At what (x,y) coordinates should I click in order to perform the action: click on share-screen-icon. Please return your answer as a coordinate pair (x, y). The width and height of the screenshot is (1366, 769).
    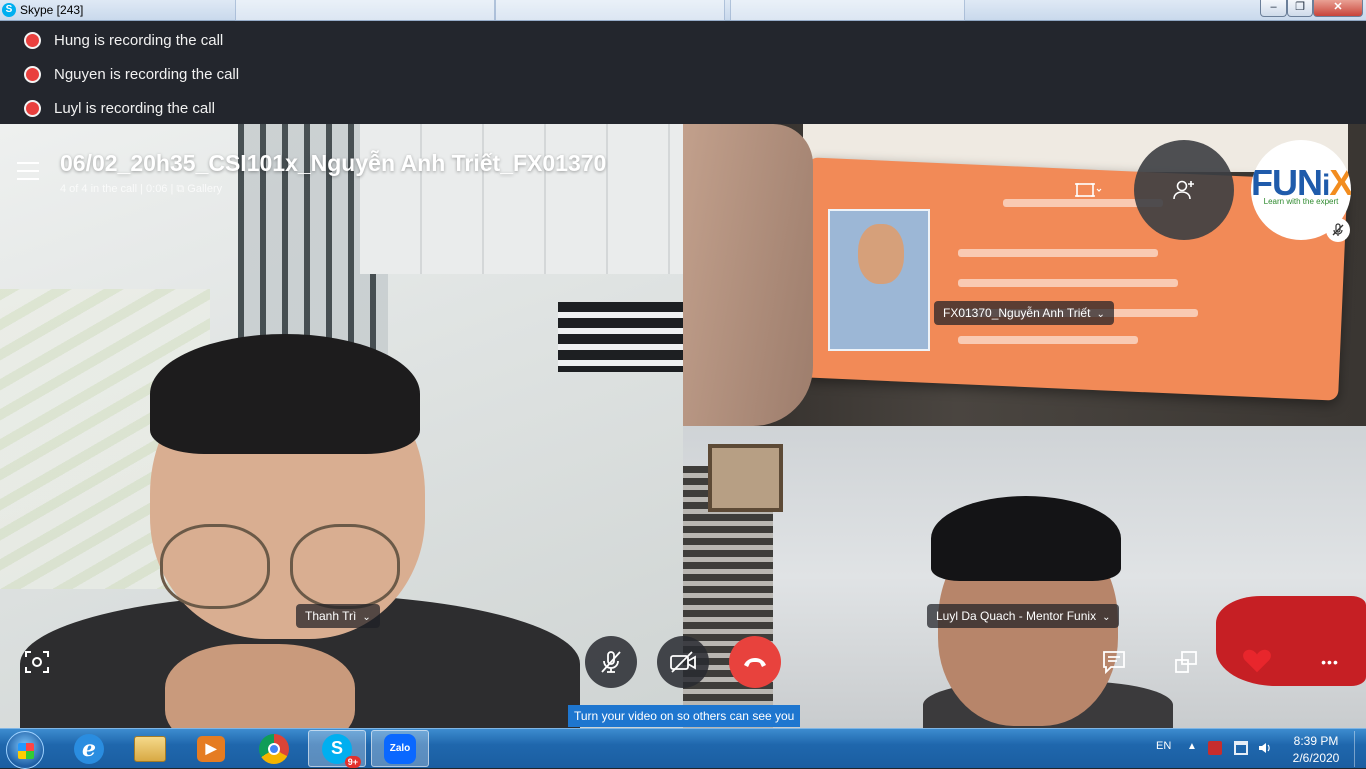
    Looking at the image, I should click on (1186, 662).